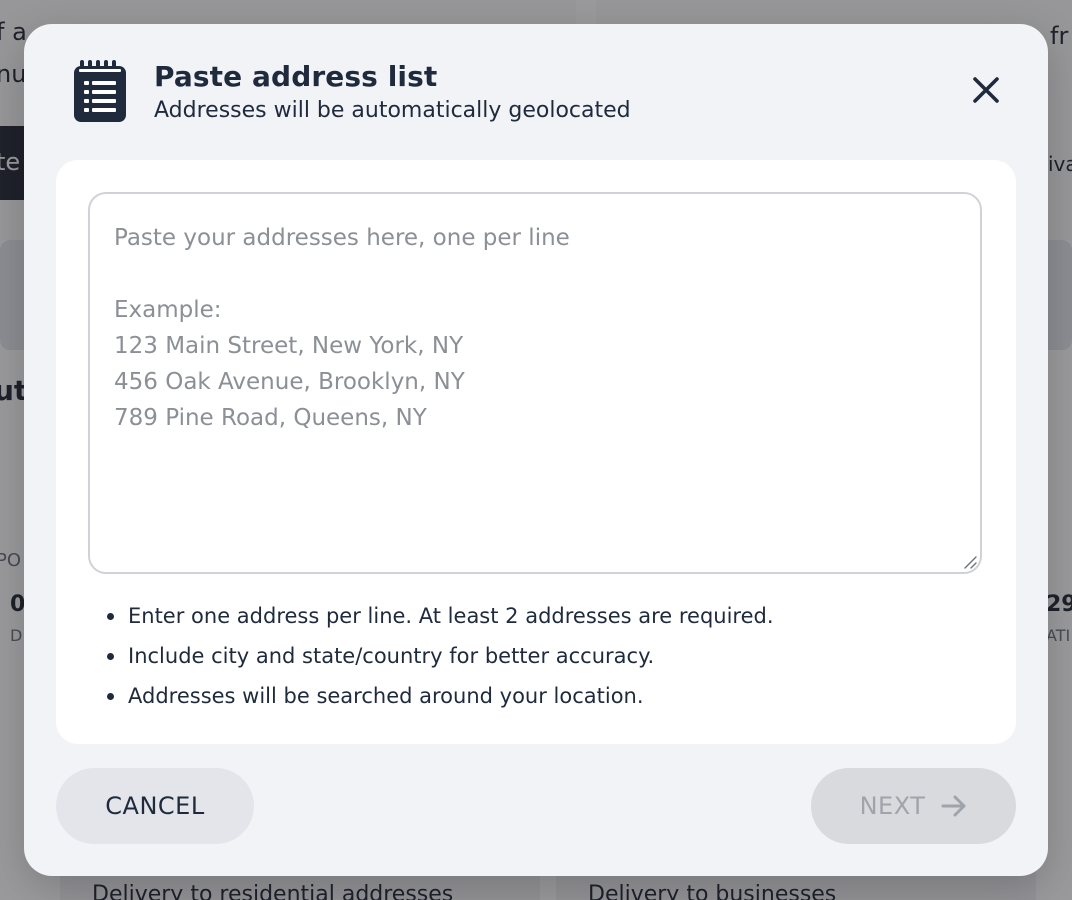  I want to click on cancel-button-label: CANCEL, so click(155, 806).